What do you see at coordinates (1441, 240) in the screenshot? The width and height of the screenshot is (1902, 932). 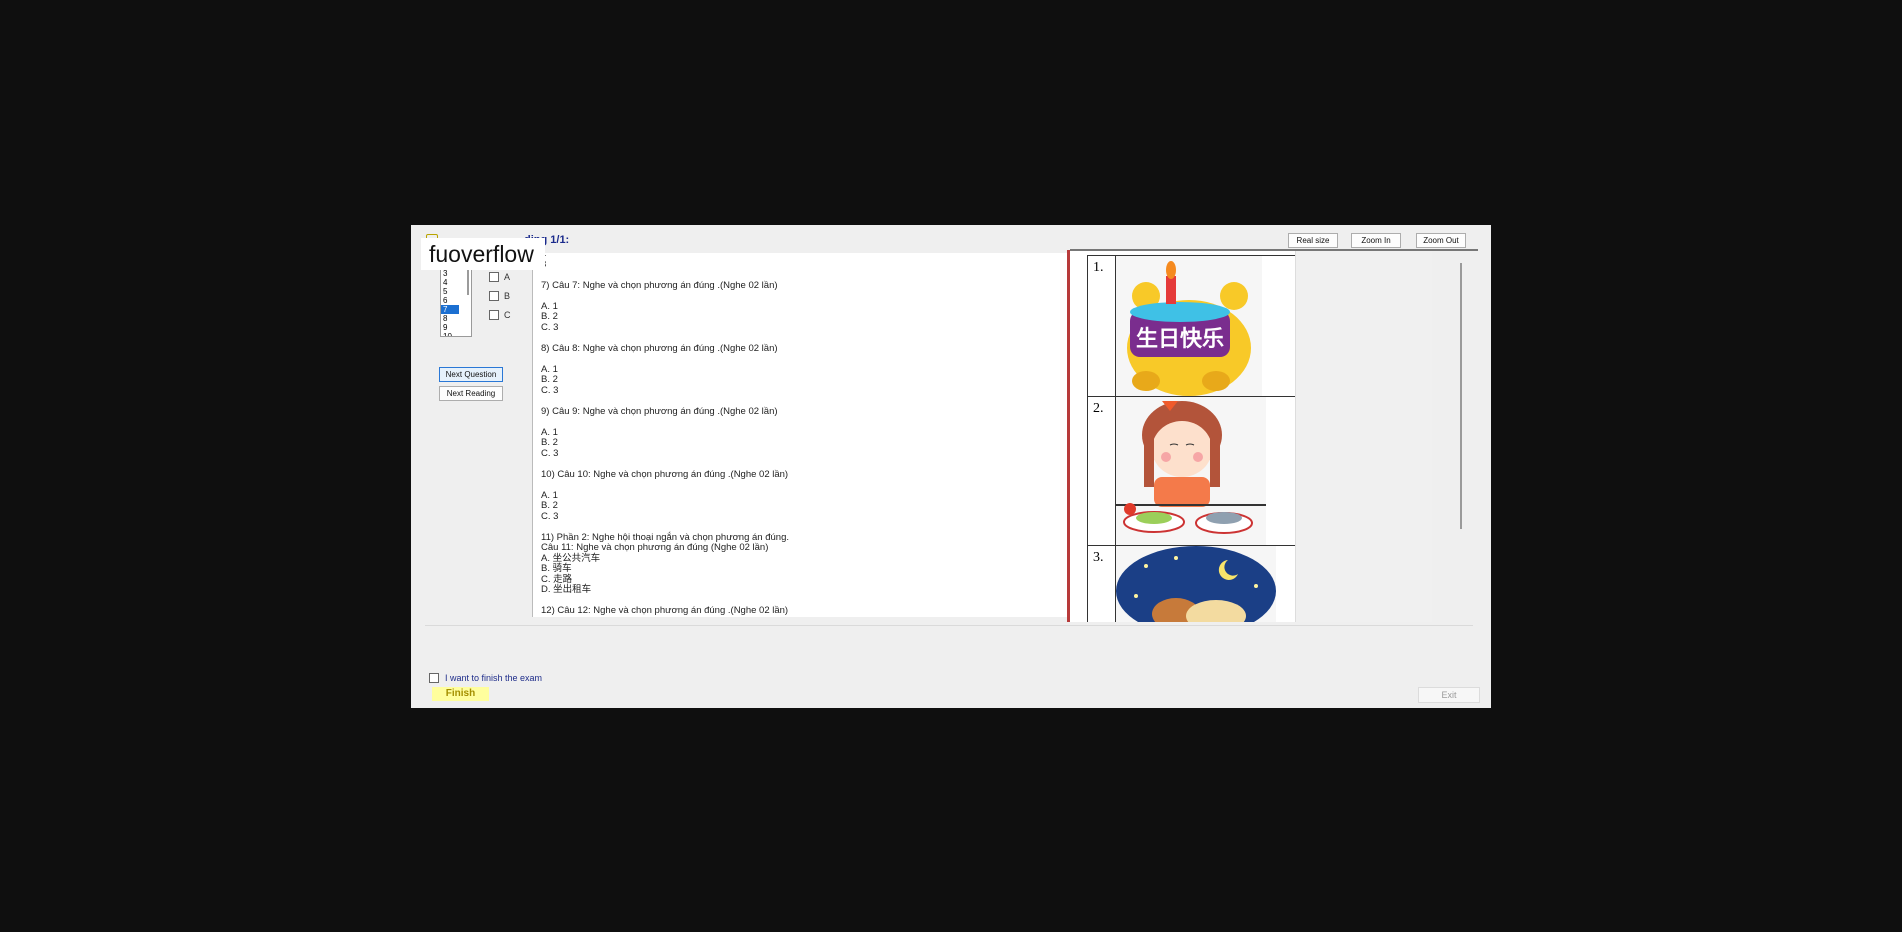 I see `zoom-out-button: Zoom Out` at bounding box center [1441, 240].